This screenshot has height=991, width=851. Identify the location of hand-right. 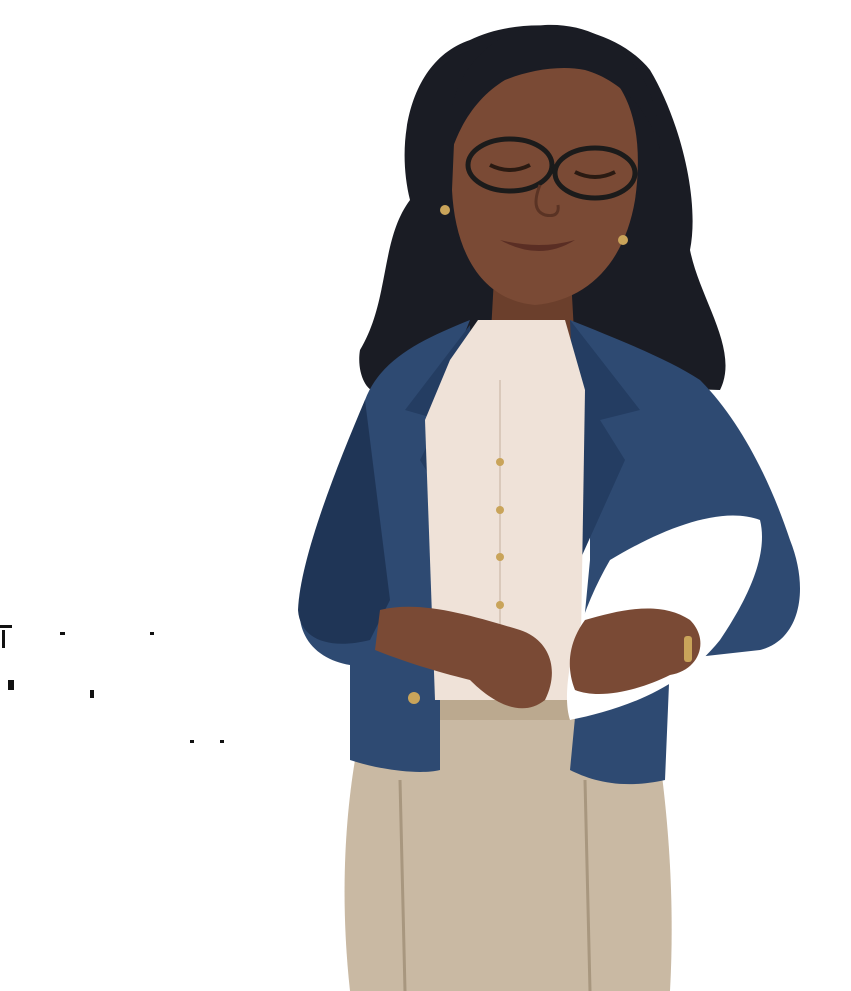
(635, 651).